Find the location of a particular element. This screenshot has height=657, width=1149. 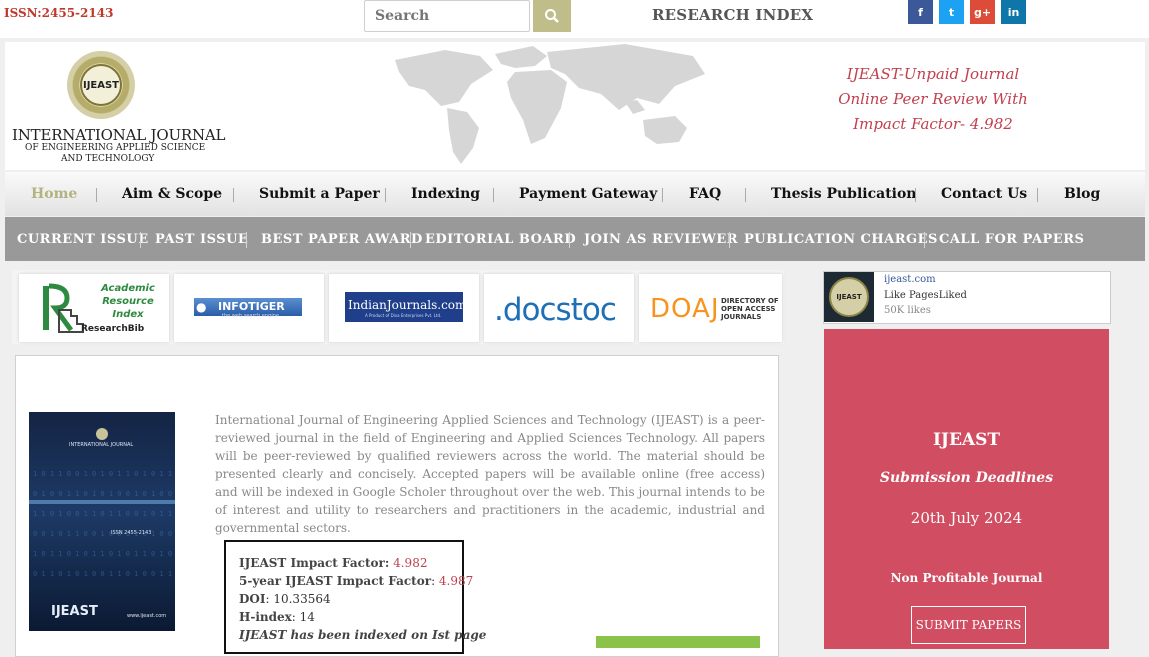

cover-brand: IJEAST is located at coordinates (74, 611).